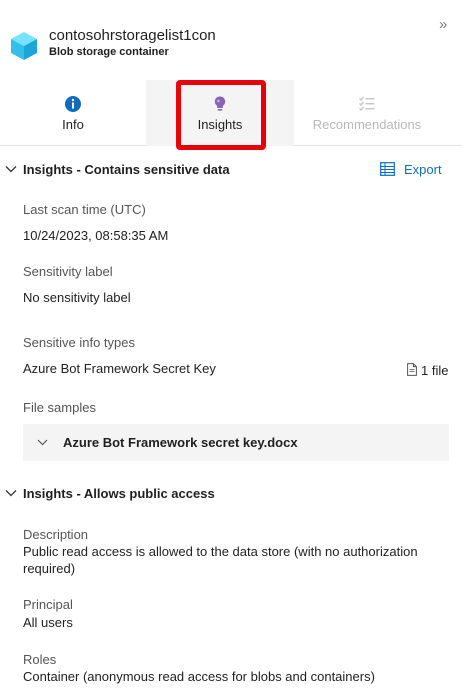  Describe the element at coordinates (231, 494) in the screenshot. I see `section-public-access-header: Insights - Allows public access` at that location.